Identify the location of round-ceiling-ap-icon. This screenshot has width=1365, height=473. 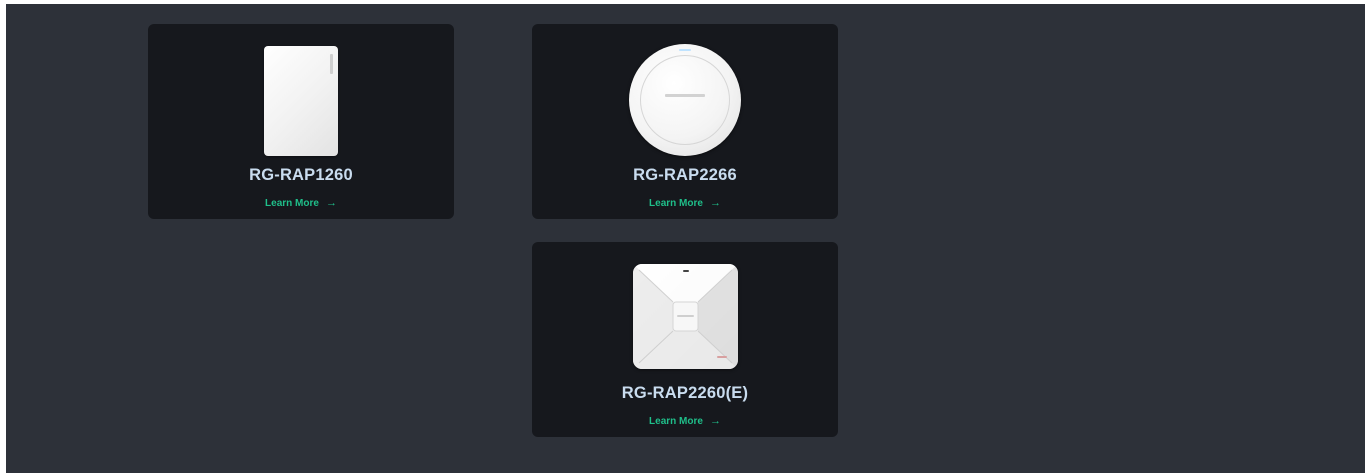
(685, 100).